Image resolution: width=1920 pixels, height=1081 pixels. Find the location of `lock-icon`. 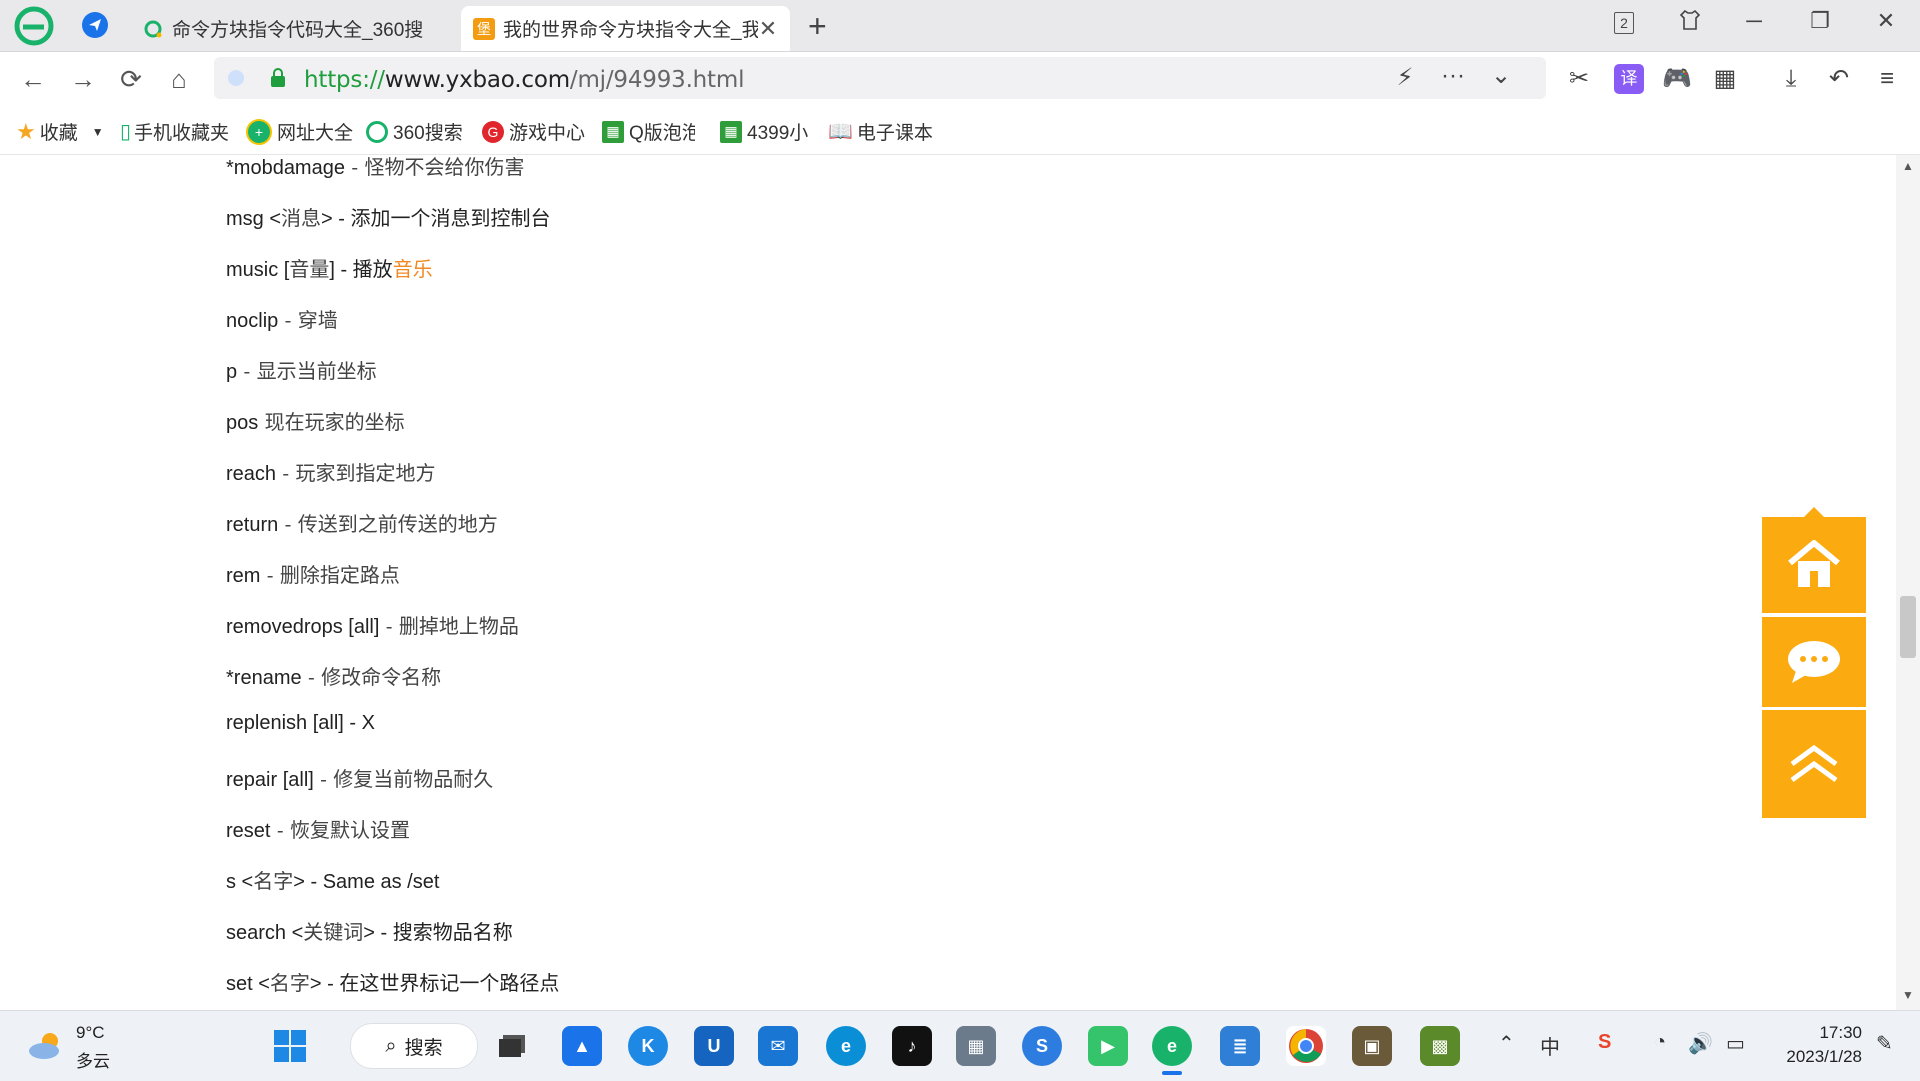

lock-icon is located at coordinates (278, 80).